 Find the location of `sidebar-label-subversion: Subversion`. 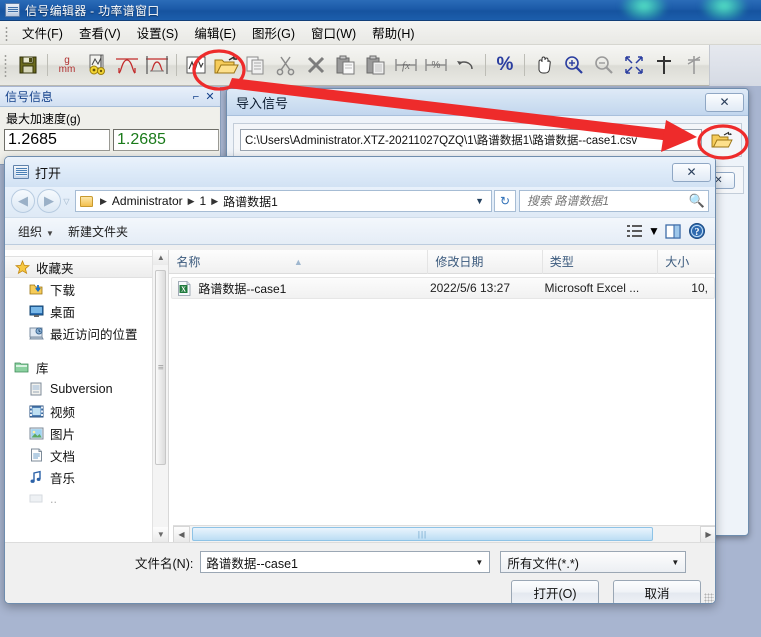

sidebar-label-subversion: Subversion is located at coordinates (81, 389).